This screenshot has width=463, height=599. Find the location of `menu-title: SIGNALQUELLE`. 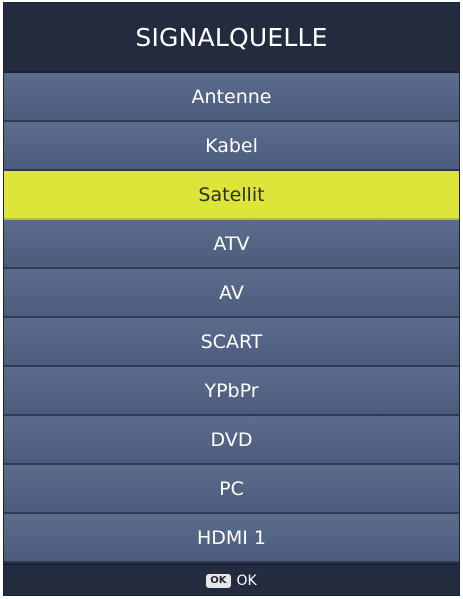

menu-title: SIGNALQUELLE is located at coordinates (231, 37).